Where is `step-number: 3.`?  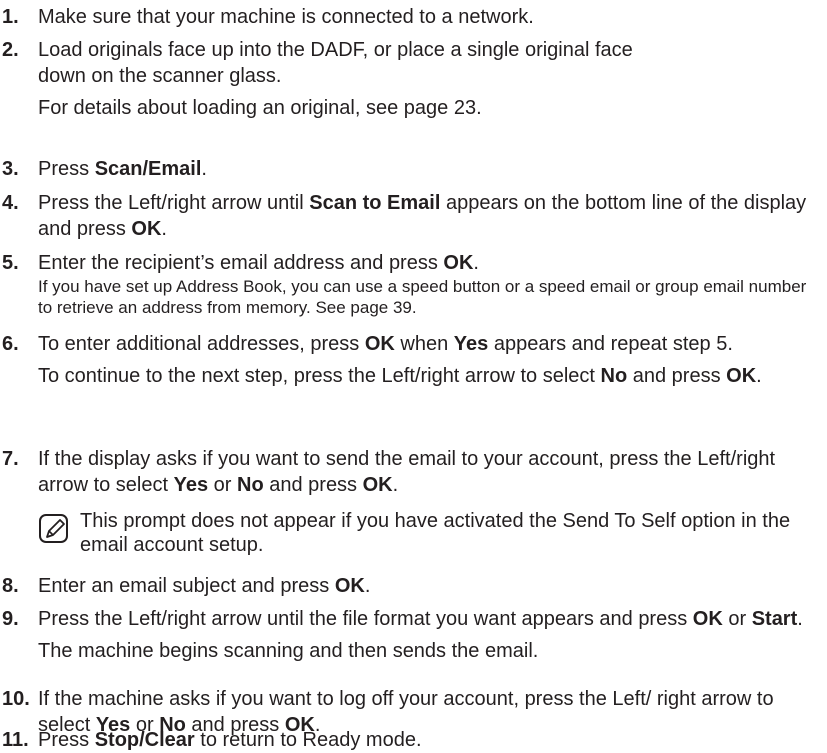
step-number: 3. is located at coordinates (10, 169).